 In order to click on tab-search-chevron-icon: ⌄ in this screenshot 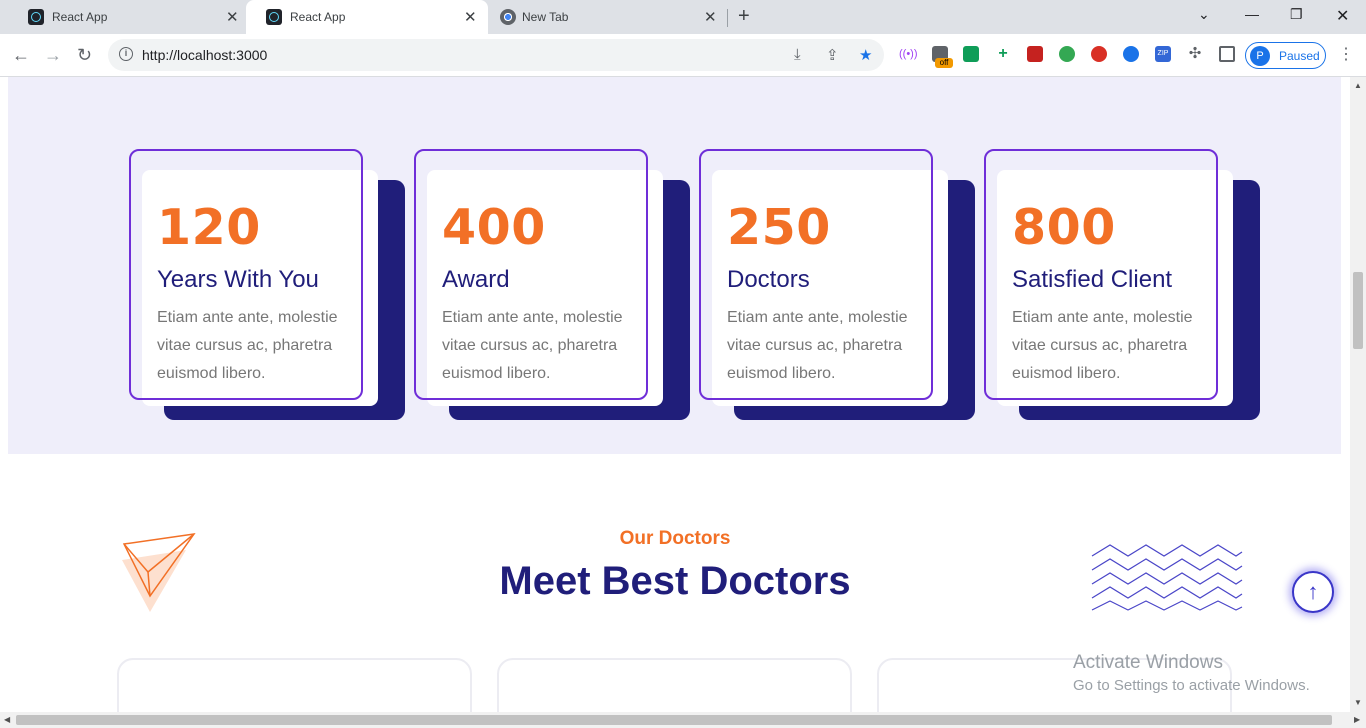, I will do `click(1204, 14)`.